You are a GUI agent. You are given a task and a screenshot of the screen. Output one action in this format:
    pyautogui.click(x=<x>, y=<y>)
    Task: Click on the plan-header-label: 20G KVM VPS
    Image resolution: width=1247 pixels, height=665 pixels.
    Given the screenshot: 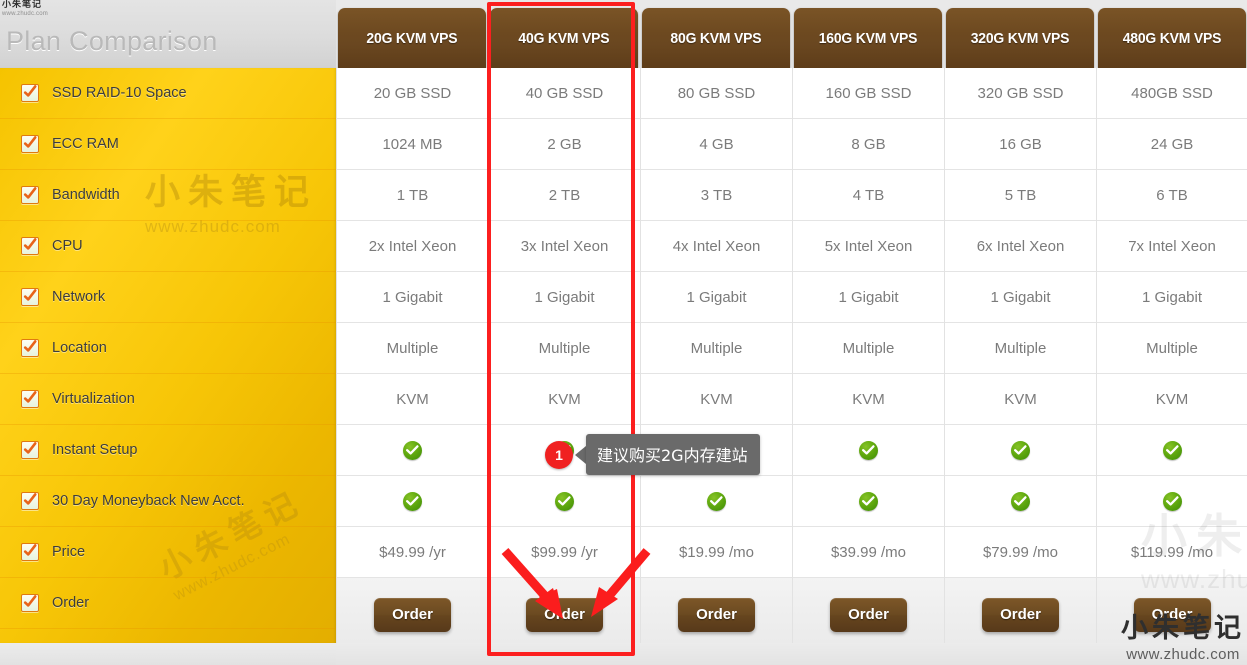 What is the action you would take?
    pyautogui.click(x=412, y=38)
    